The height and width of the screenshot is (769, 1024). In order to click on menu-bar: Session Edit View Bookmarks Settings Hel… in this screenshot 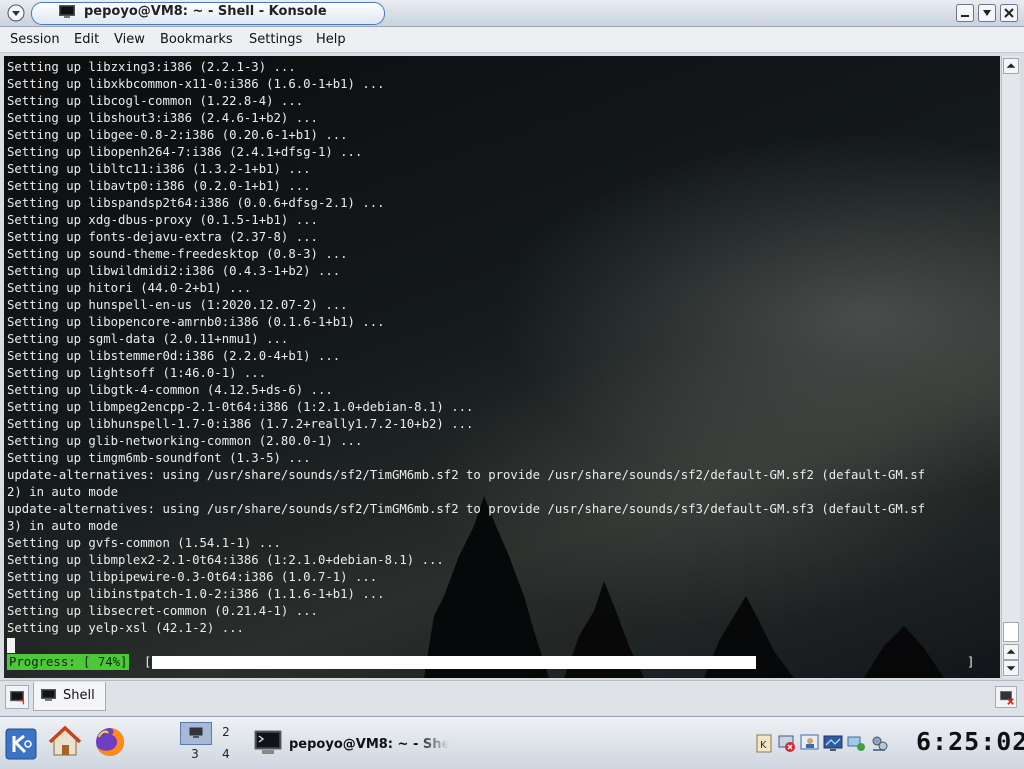, I will do `click(512, 40)`.